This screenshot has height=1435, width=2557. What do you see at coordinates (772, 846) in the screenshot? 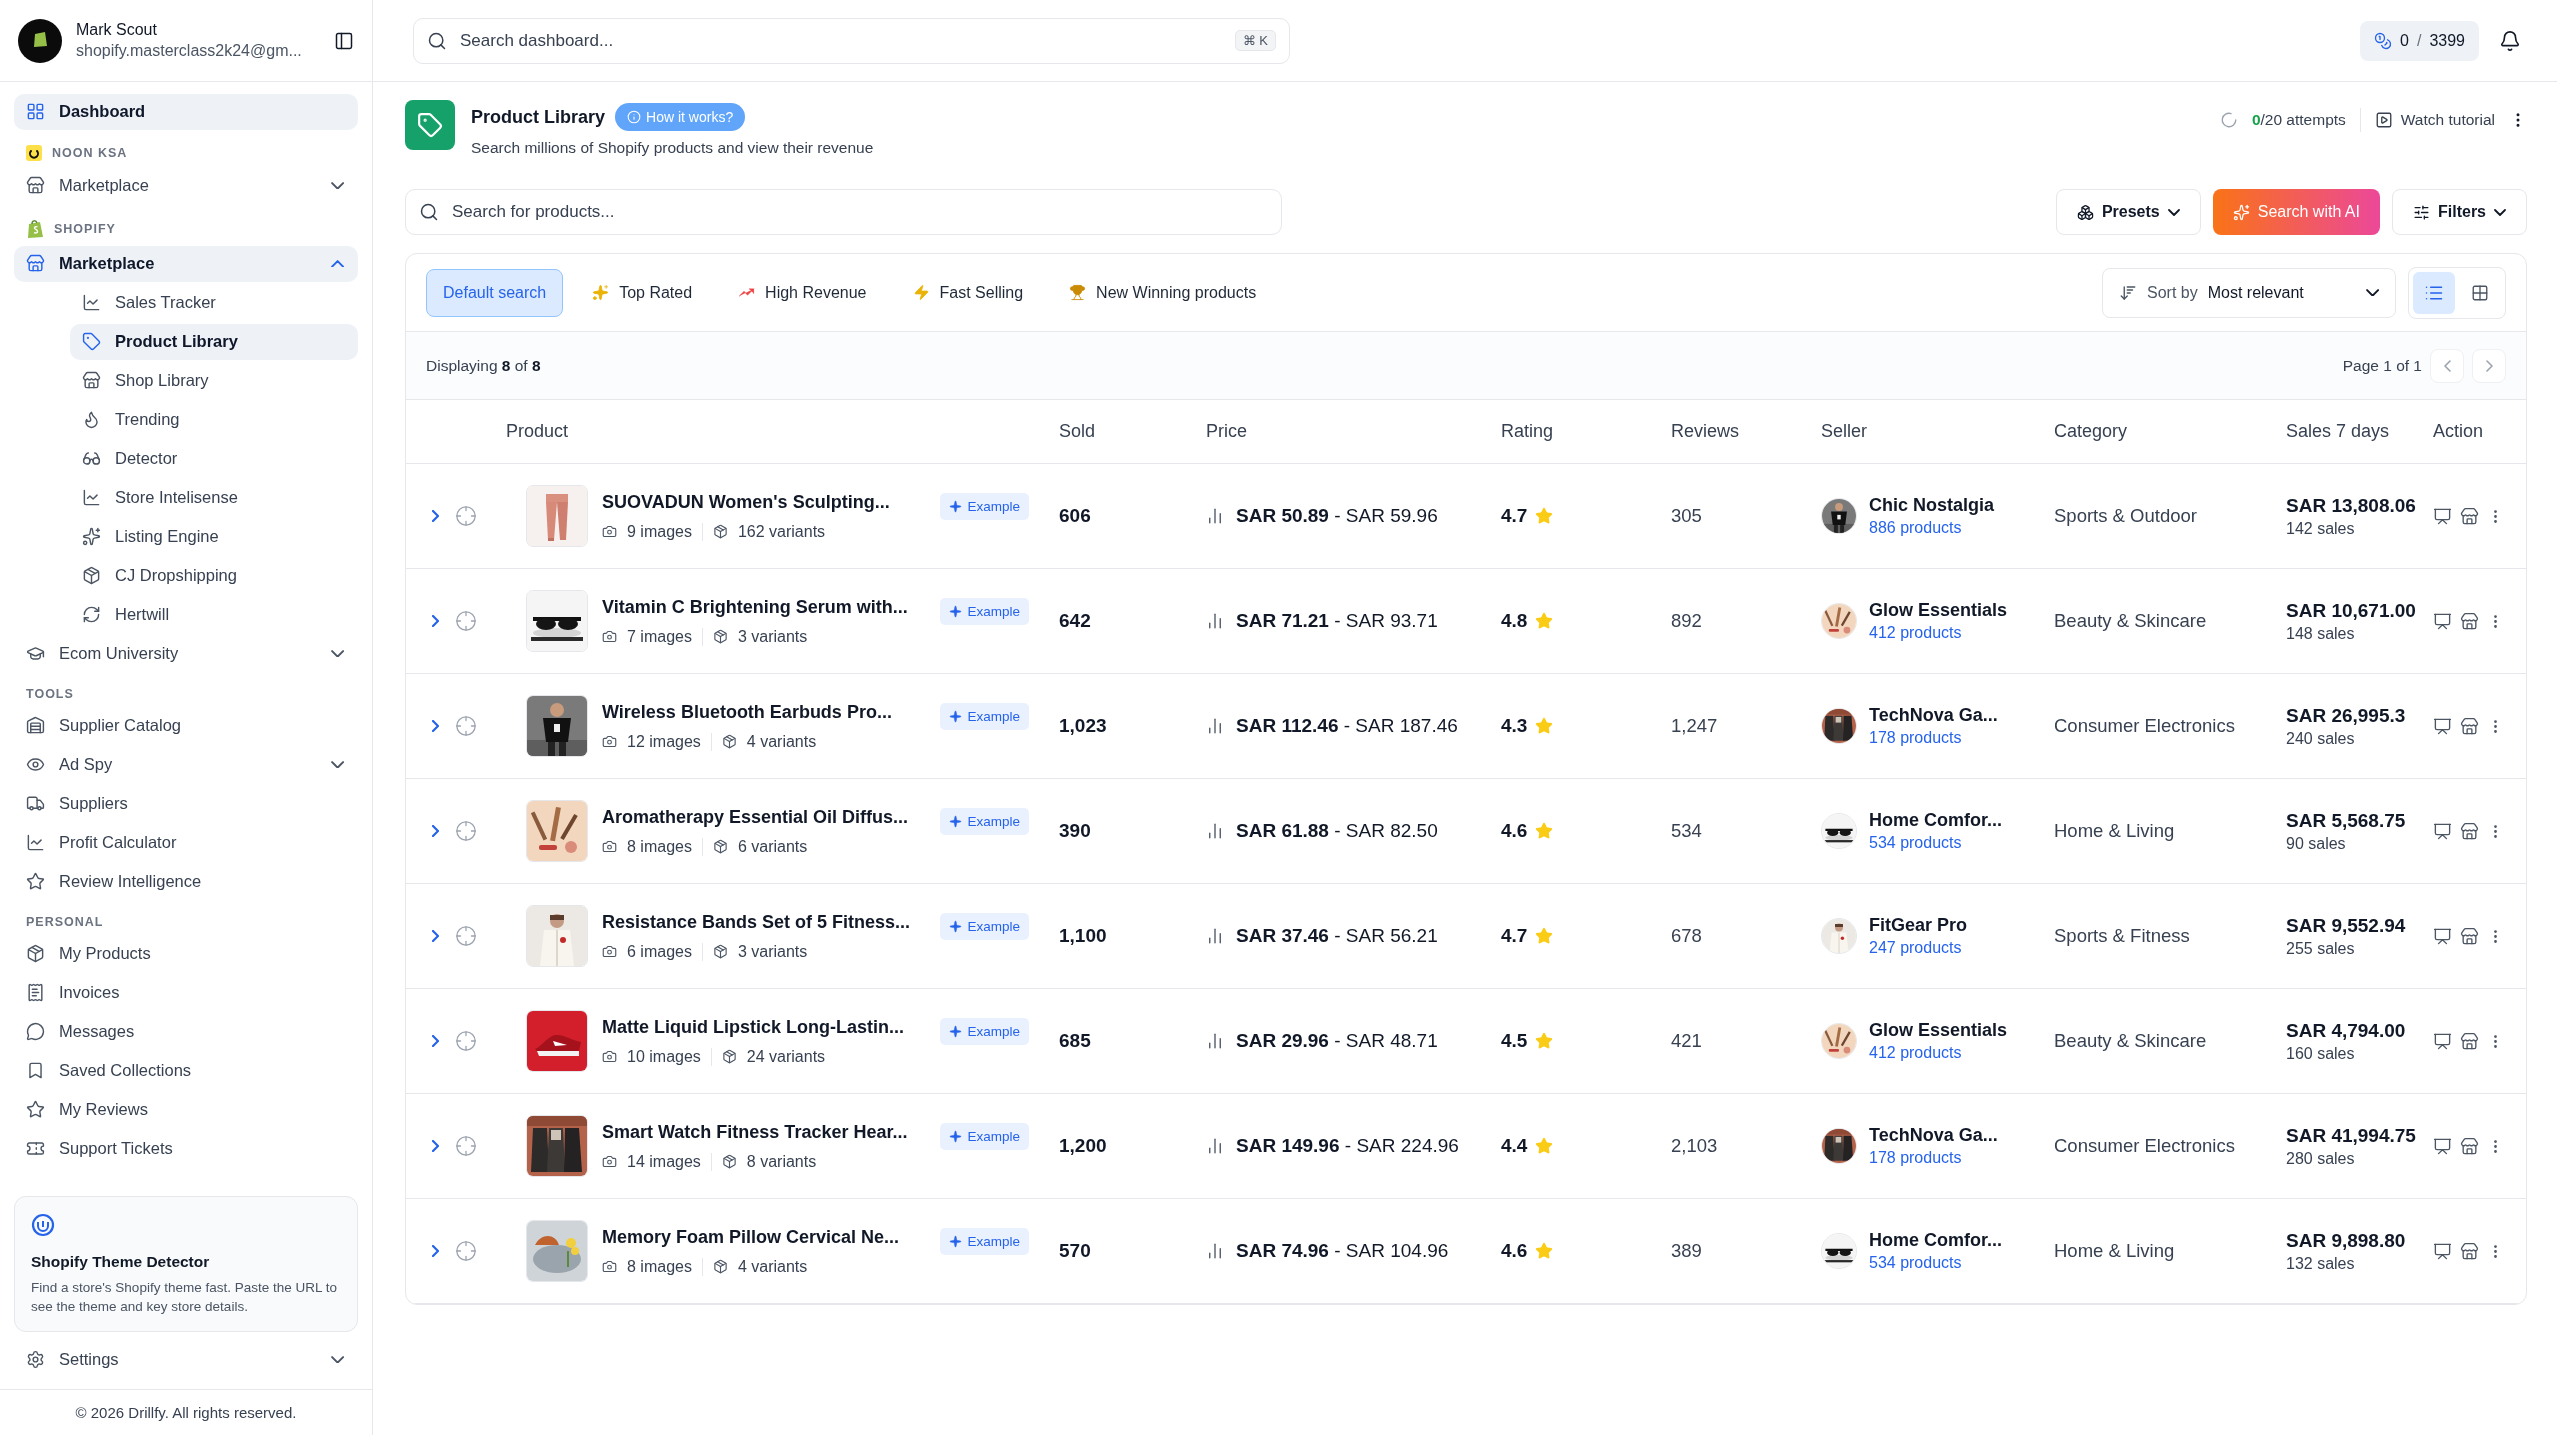
I see `variant-count: 6 variants` at bounding box center [772, 846].